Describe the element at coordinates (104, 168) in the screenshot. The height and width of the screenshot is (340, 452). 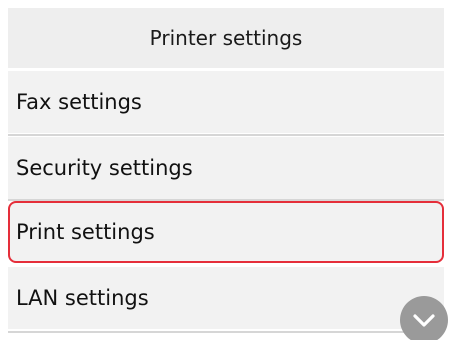
I see `menu-item-label: Security settings` at that location.